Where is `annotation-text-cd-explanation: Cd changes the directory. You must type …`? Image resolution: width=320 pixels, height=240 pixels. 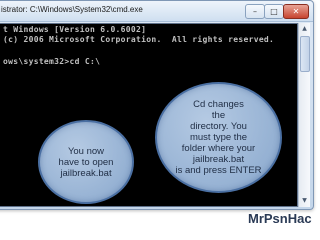 annotation-text-cd-explanation: Cd changes the directory. You must type … is located at coordinates (218, 137).